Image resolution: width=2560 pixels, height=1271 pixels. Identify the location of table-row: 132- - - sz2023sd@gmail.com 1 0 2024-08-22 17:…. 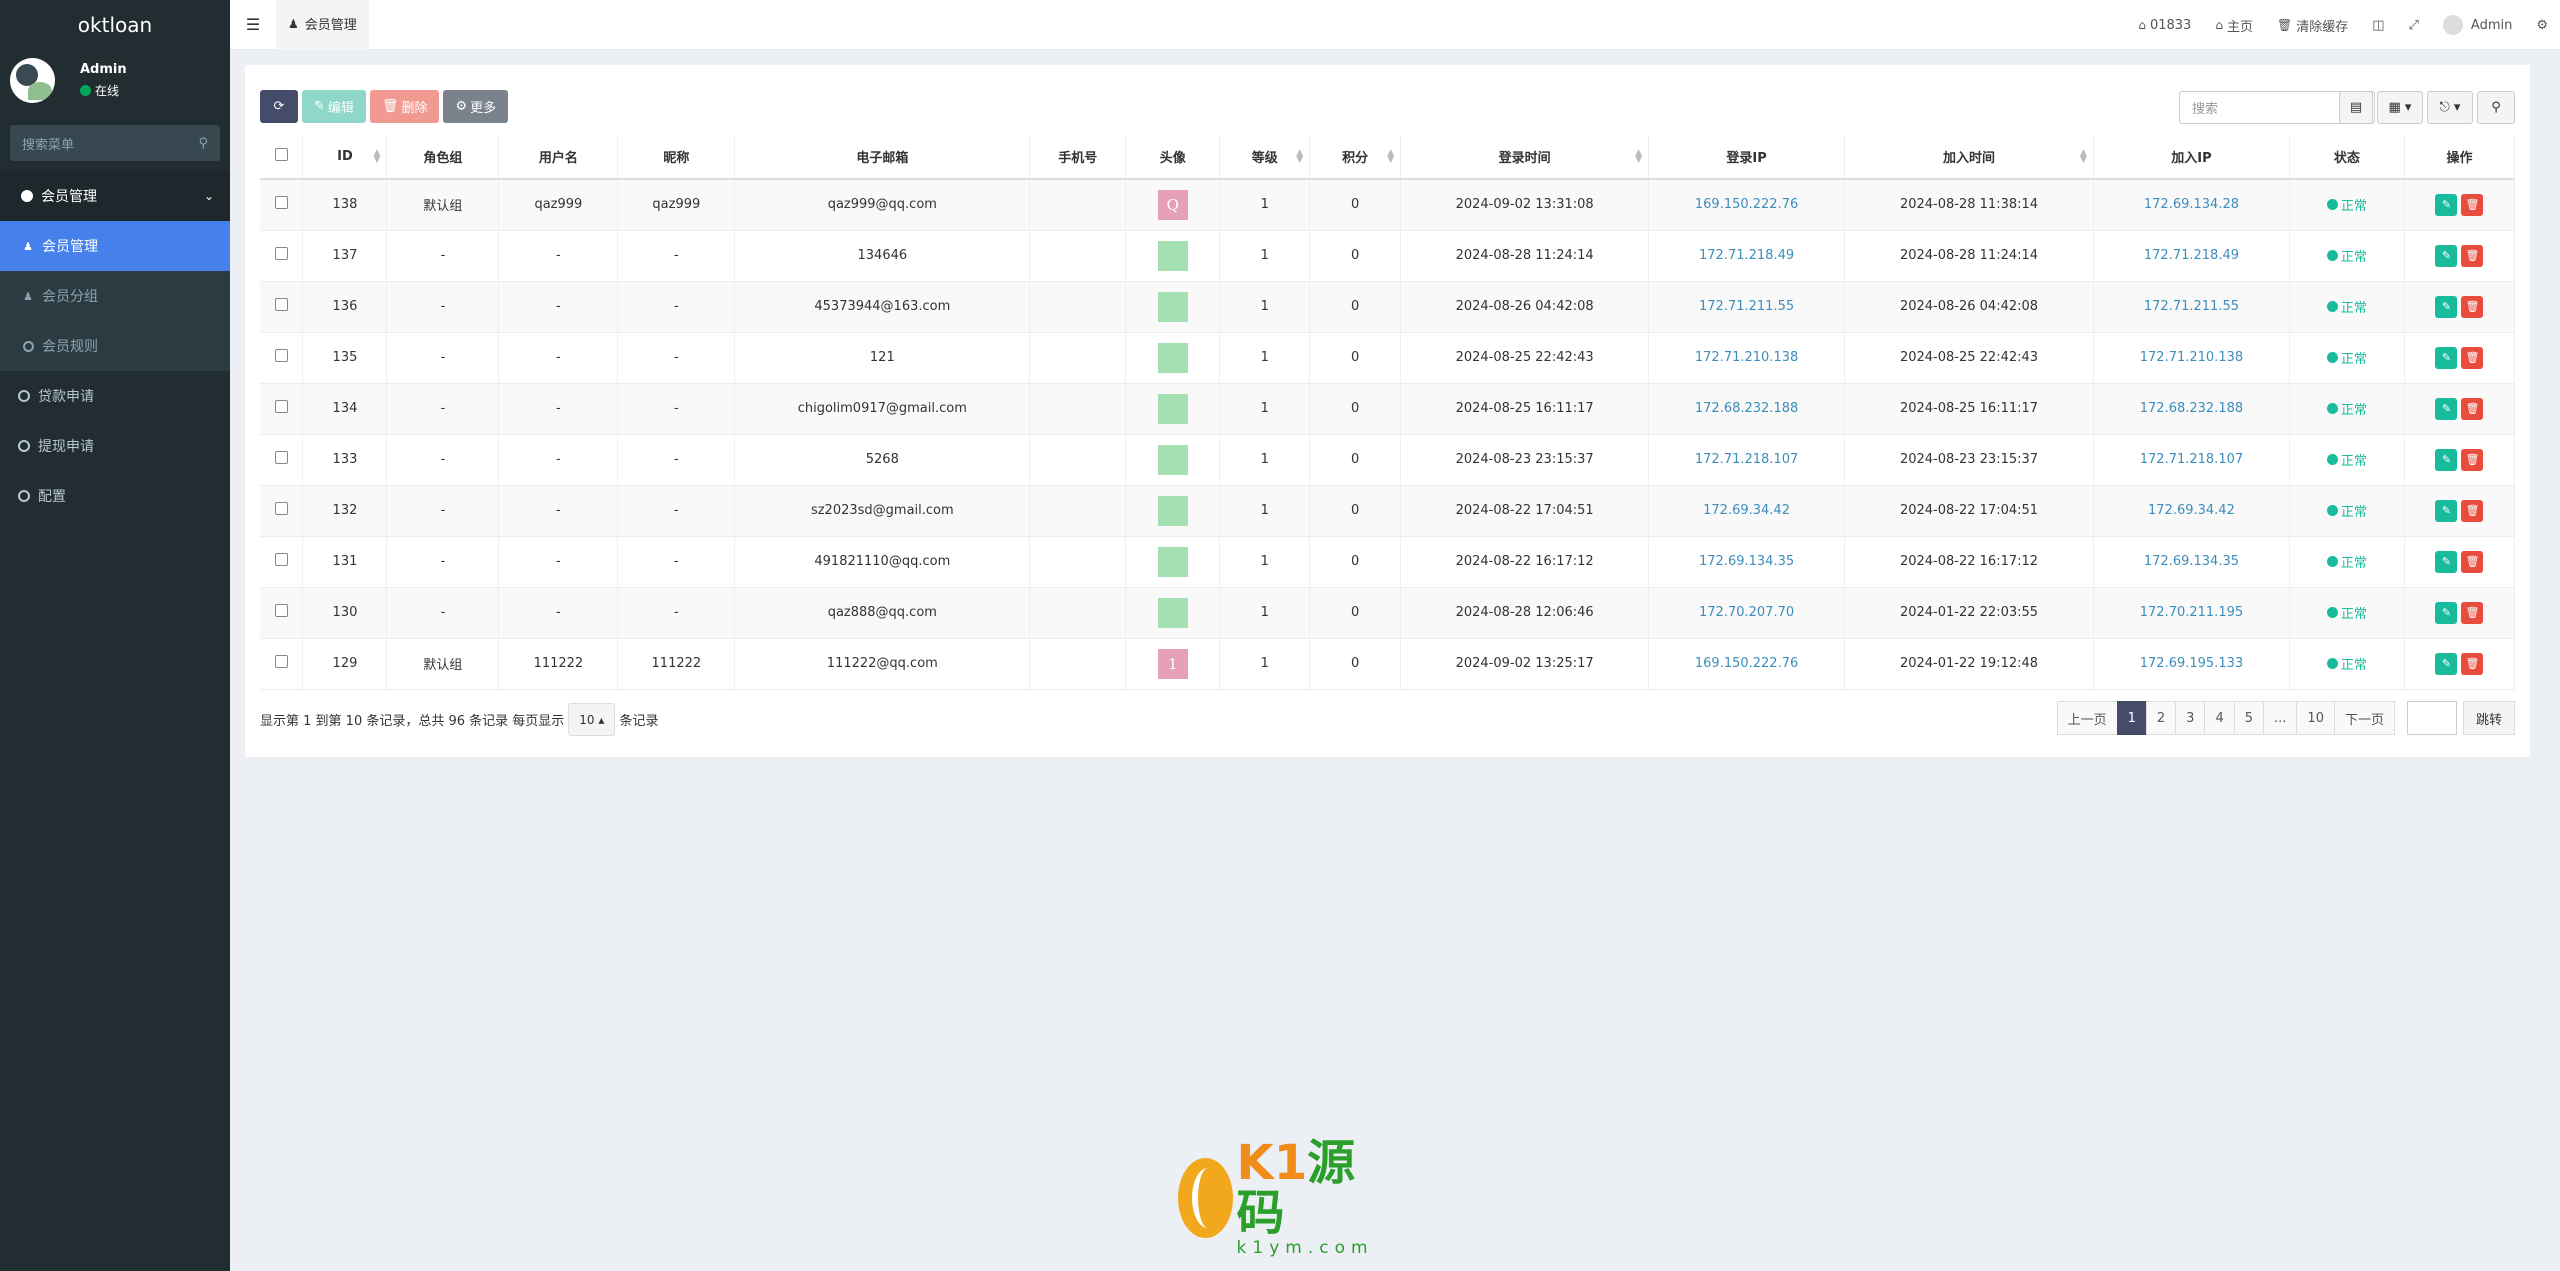
(1388, 511).